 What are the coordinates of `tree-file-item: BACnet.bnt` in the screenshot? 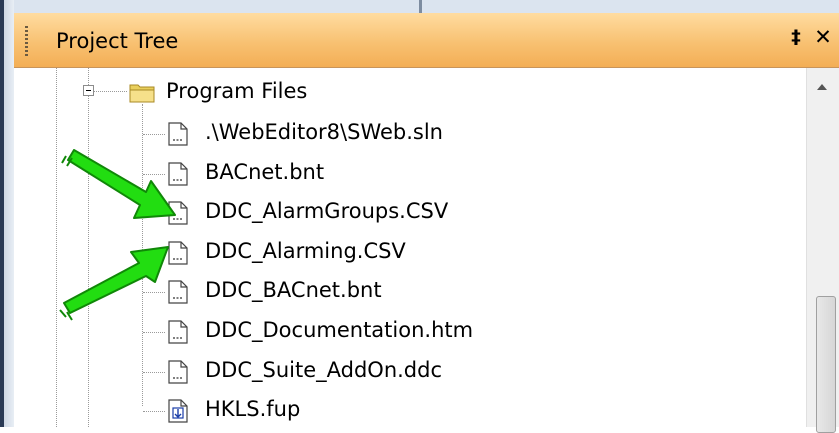 It's located at (327, 176).